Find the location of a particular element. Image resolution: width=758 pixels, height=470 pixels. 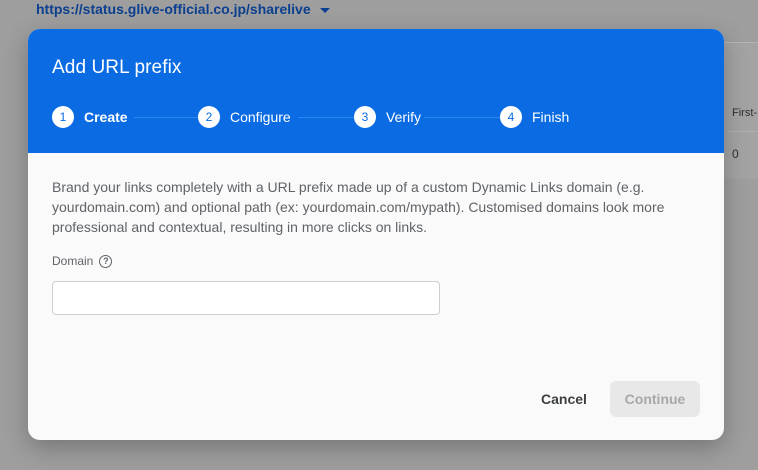

cancel-button: Cancel is located at coordinates (564, 399).